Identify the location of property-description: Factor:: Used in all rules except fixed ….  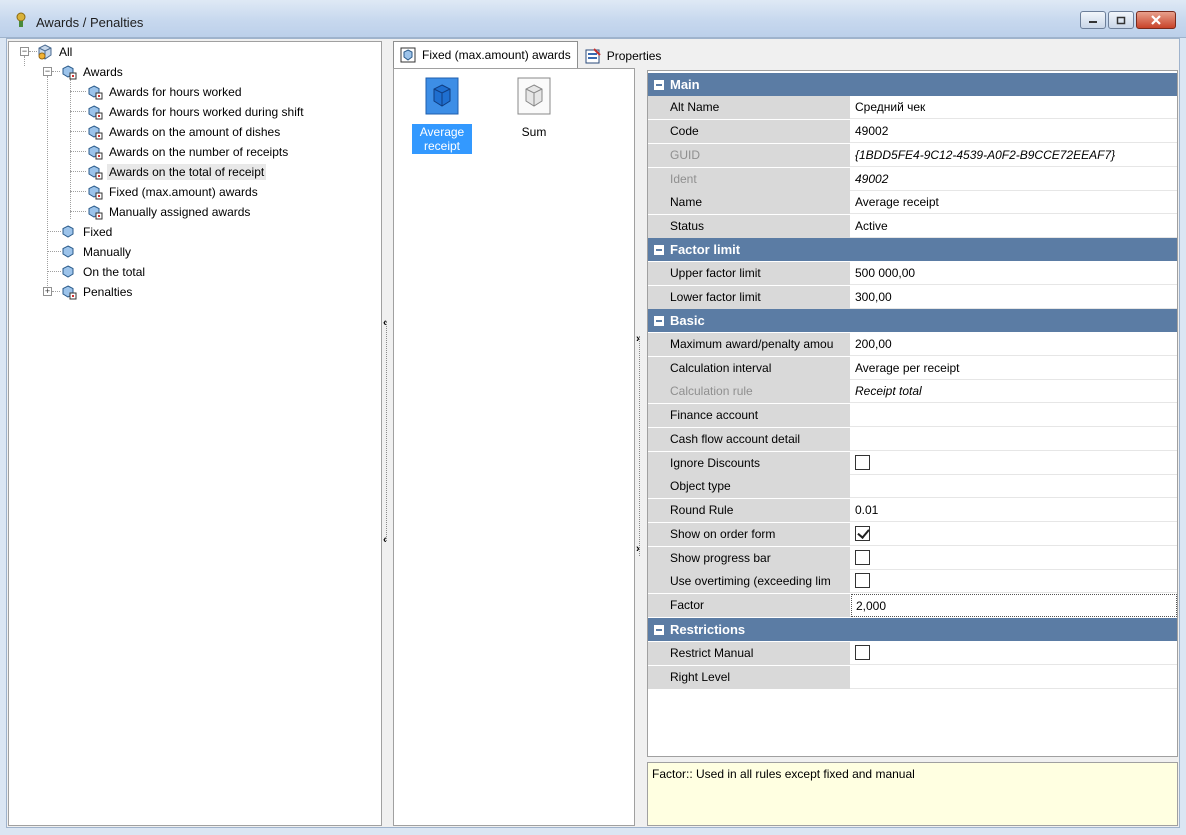
(912, 794).